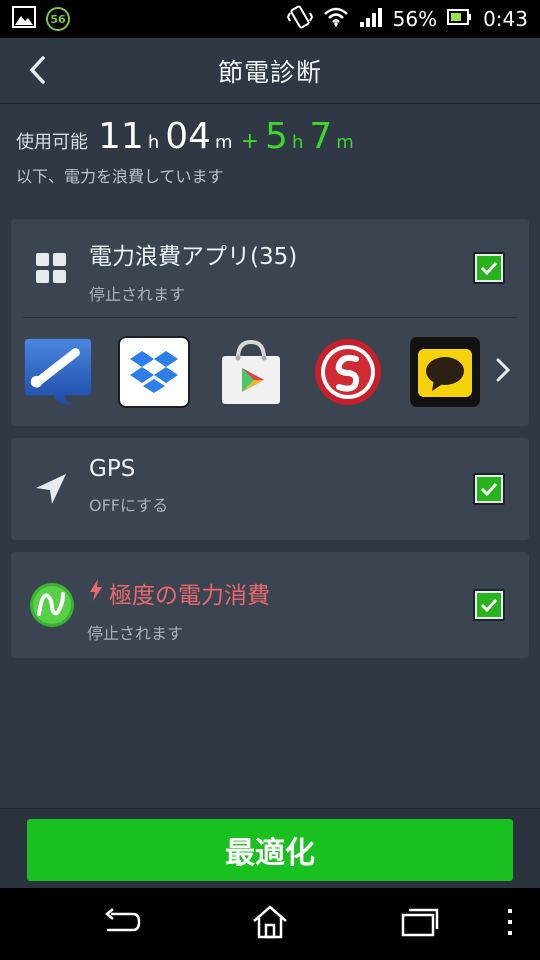 The height and width of the screenshot is (960, 540). What do you see at coordinates (57, 372) in the screenshot?
I see `baseball-app-icon` at bounding box center [57, 372].